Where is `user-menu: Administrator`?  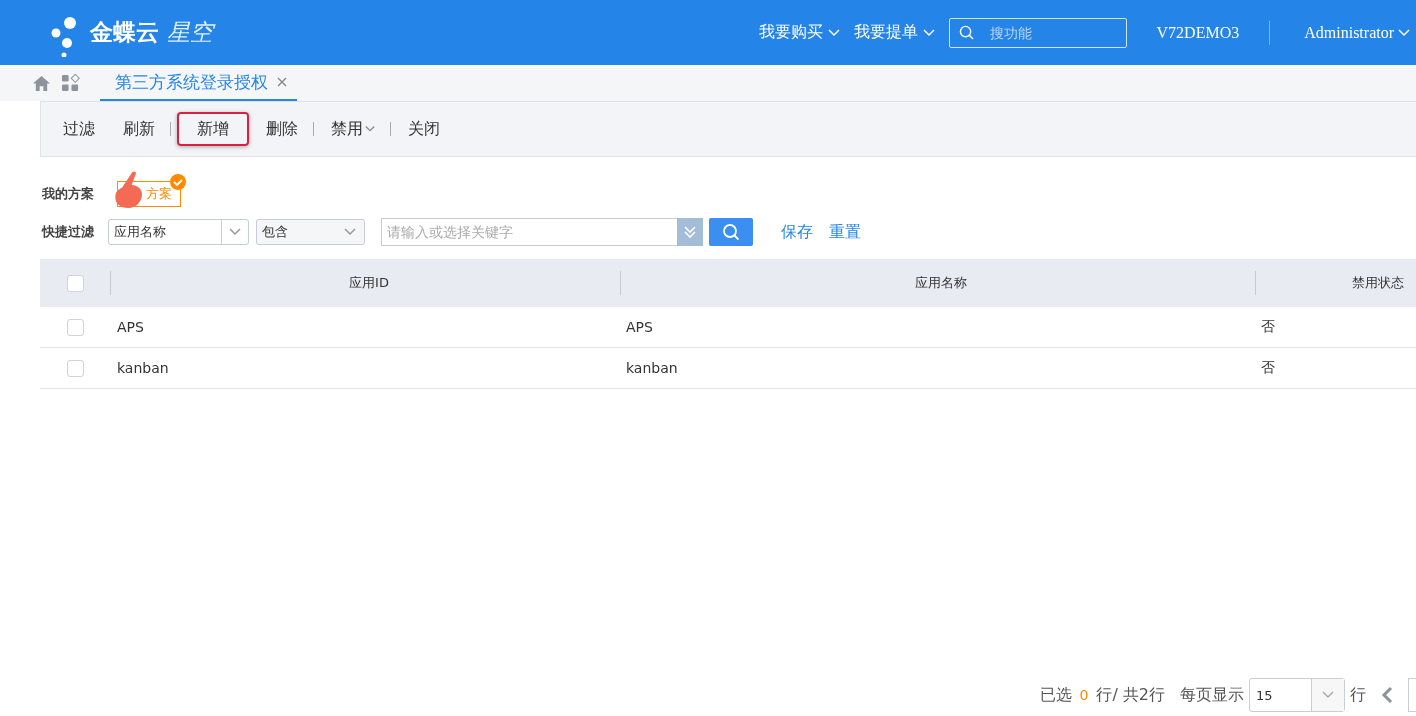
user-menu: Administrator is located at coordinates (1357, 32).